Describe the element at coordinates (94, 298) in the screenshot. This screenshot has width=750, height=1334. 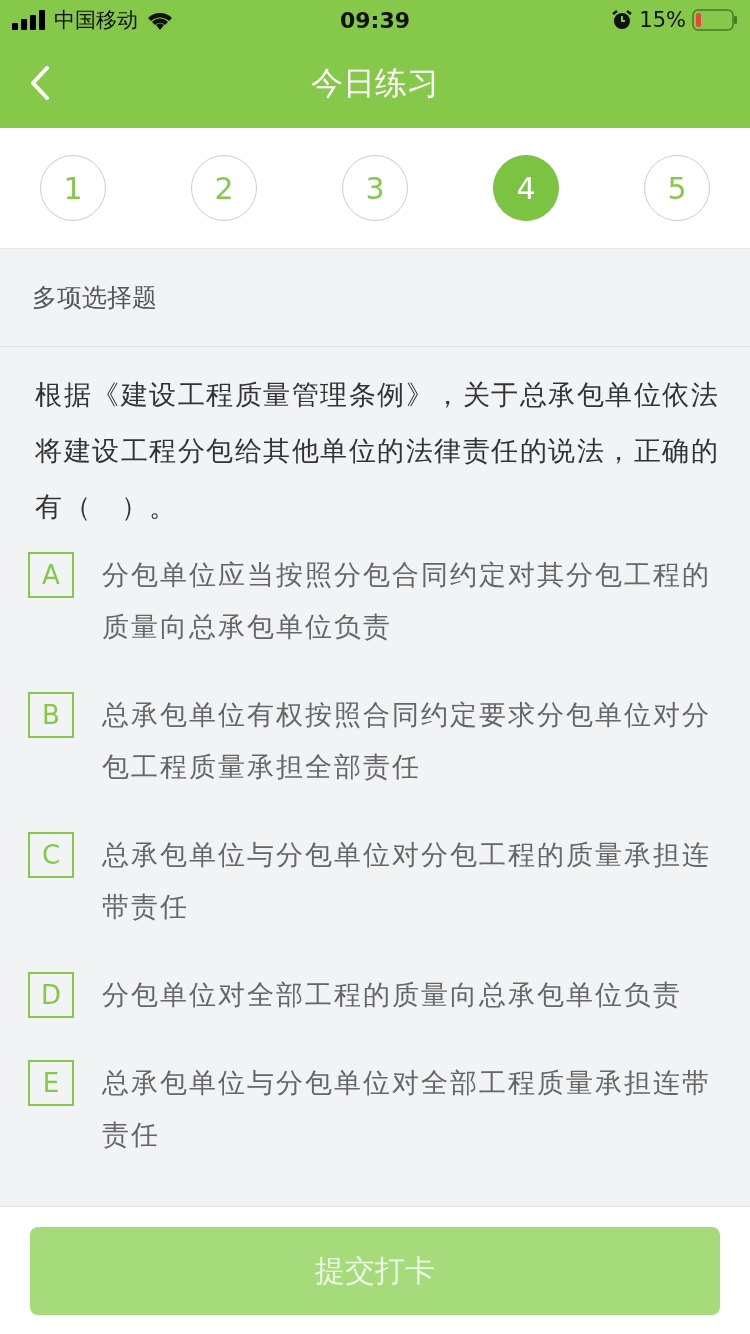
I see `question-type: 多项选择题` at that location.